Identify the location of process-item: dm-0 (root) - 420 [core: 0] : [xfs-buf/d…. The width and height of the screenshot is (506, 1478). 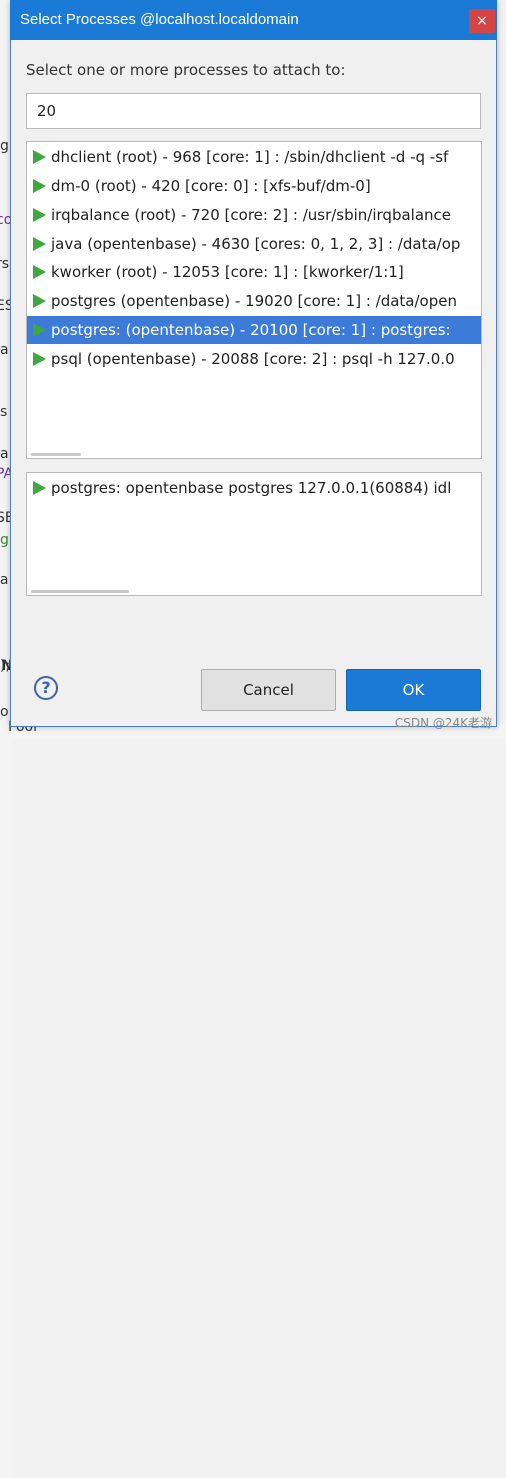
(254, 186).